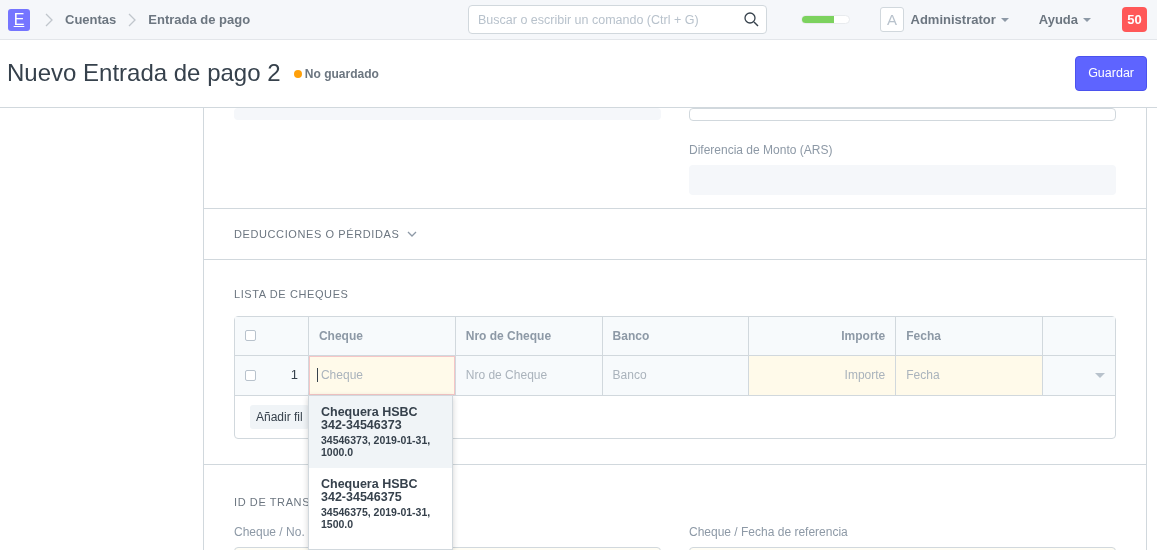 The width and height of the screenshot is (1157, 550). I want to click on column-header: Banco, so click(631, 336).